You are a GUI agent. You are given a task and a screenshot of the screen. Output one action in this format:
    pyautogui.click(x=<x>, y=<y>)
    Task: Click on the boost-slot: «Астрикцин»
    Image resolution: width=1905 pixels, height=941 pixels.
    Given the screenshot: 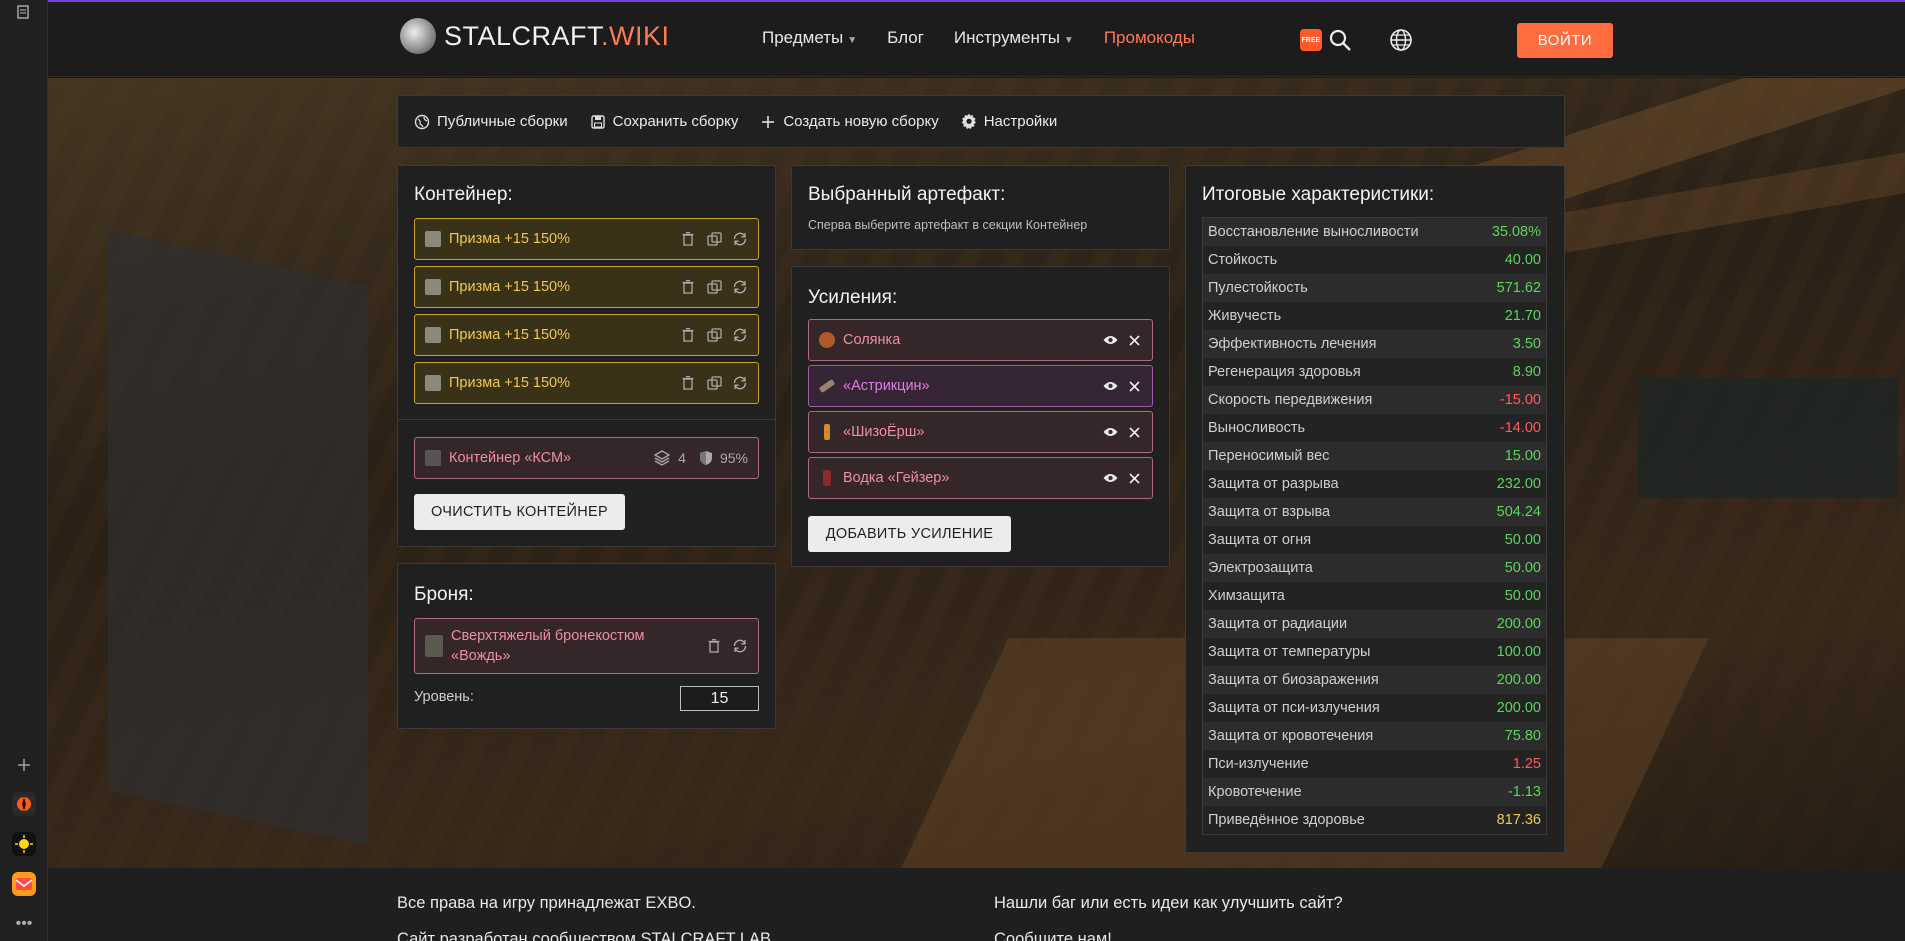 What is the action you would take?
    pyautogui.click(x=980, y=386)
    